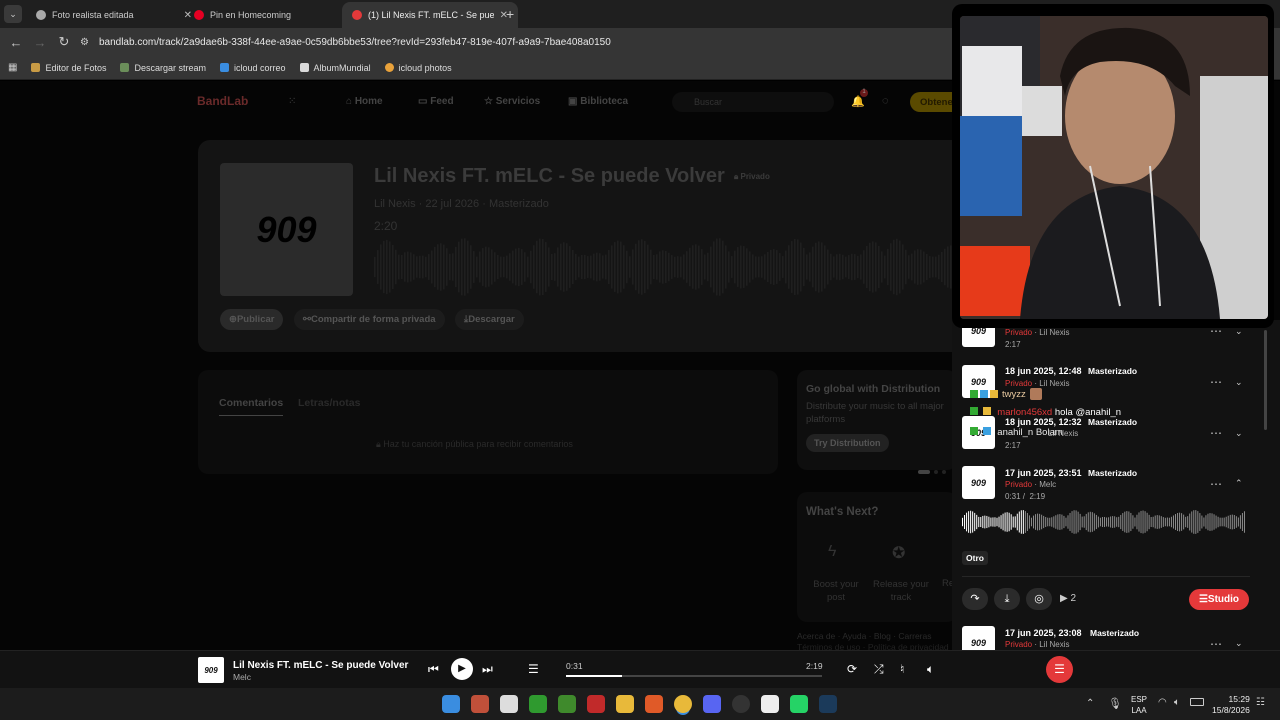 This screenshot has height=720, width=1280. What do you see at coordinates (975, 599) in the screenshot?
I see `share-version-button: ↷` at bounding box center [975, 599].